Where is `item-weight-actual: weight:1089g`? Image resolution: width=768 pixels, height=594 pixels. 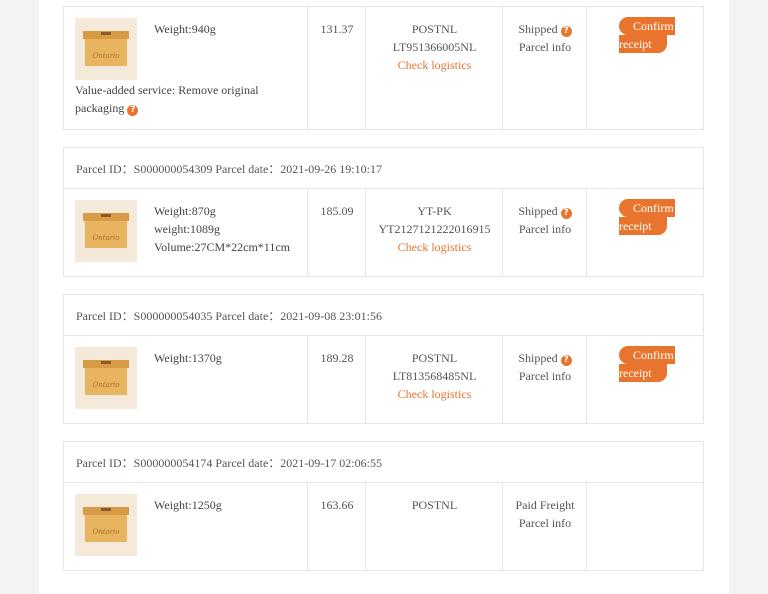 item-weight-actual: weight:1089g is located at coordinates (187, 229).